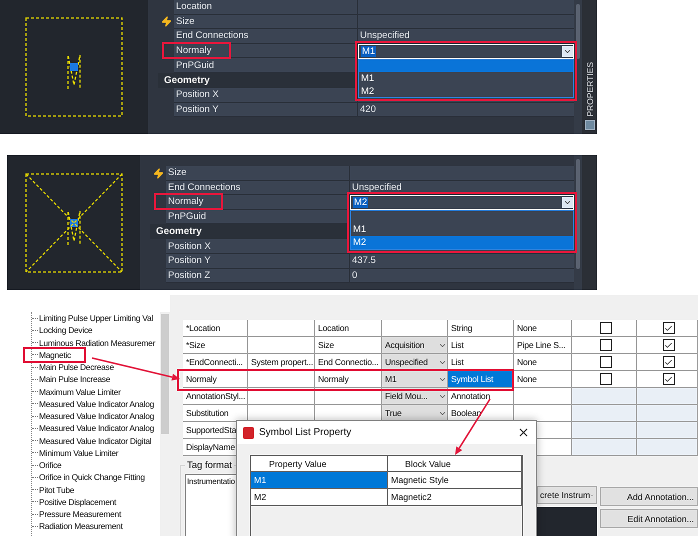 This screenshot has width=698, height=536. What do you see at coordinates (215, 328) in the screenshot?
I see `table-cell: *Location` at bounding box center [215, 328].